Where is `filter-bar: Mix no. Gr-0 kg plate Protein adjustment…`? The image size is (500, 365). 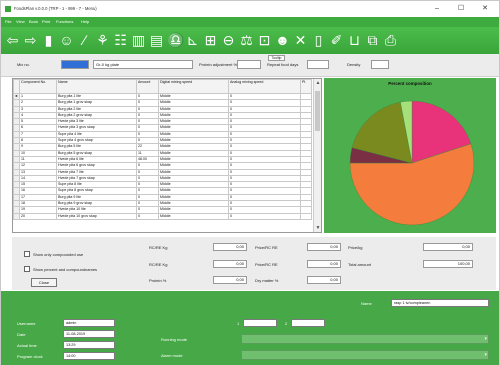 filter-bar: Mix no. Gr-0 kg plate Protein adjustment… is located at coordinates (250, 65).